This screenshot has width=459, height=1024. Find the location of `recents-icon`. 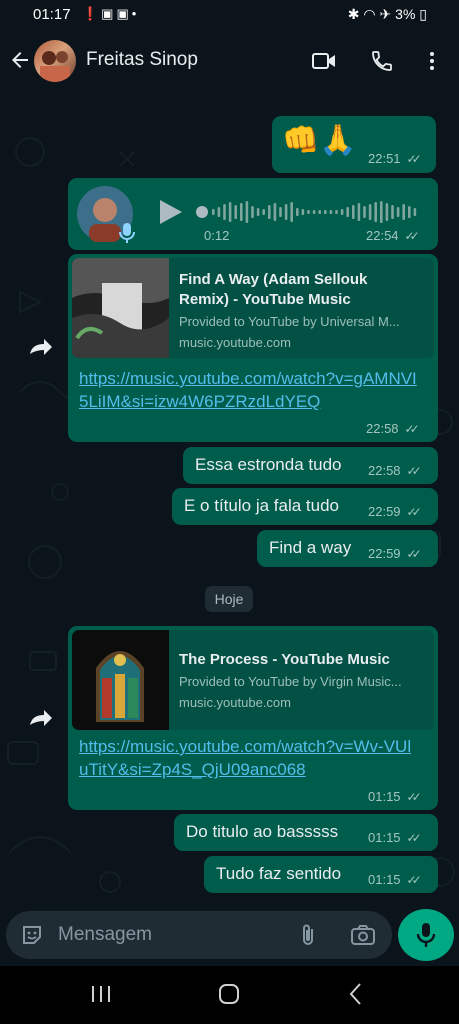

recents-icon is located at coordinates (101, 994).